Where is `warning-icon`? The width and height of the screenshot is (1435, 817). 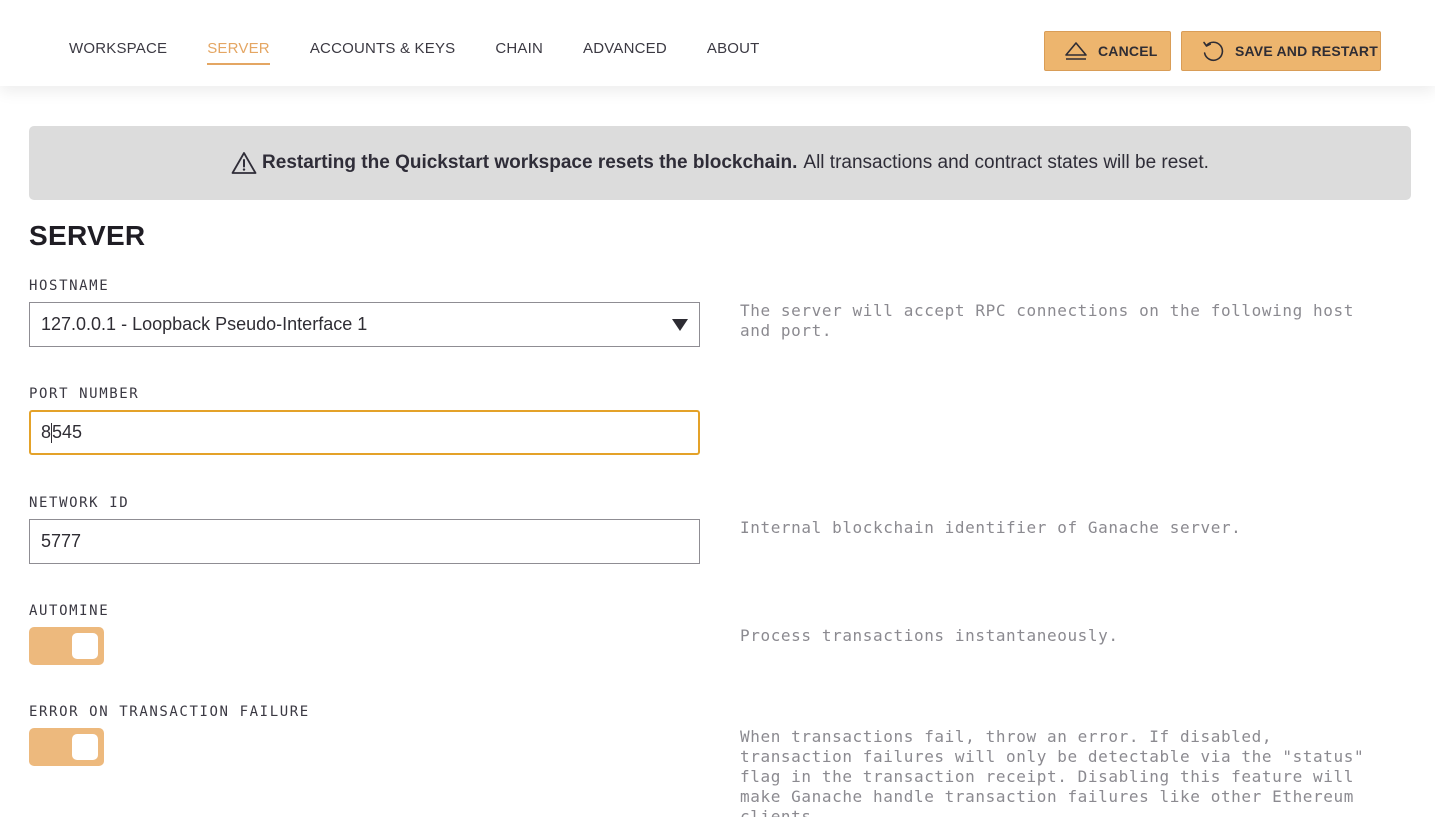
warning-icon is located at coordinates (244, 163).